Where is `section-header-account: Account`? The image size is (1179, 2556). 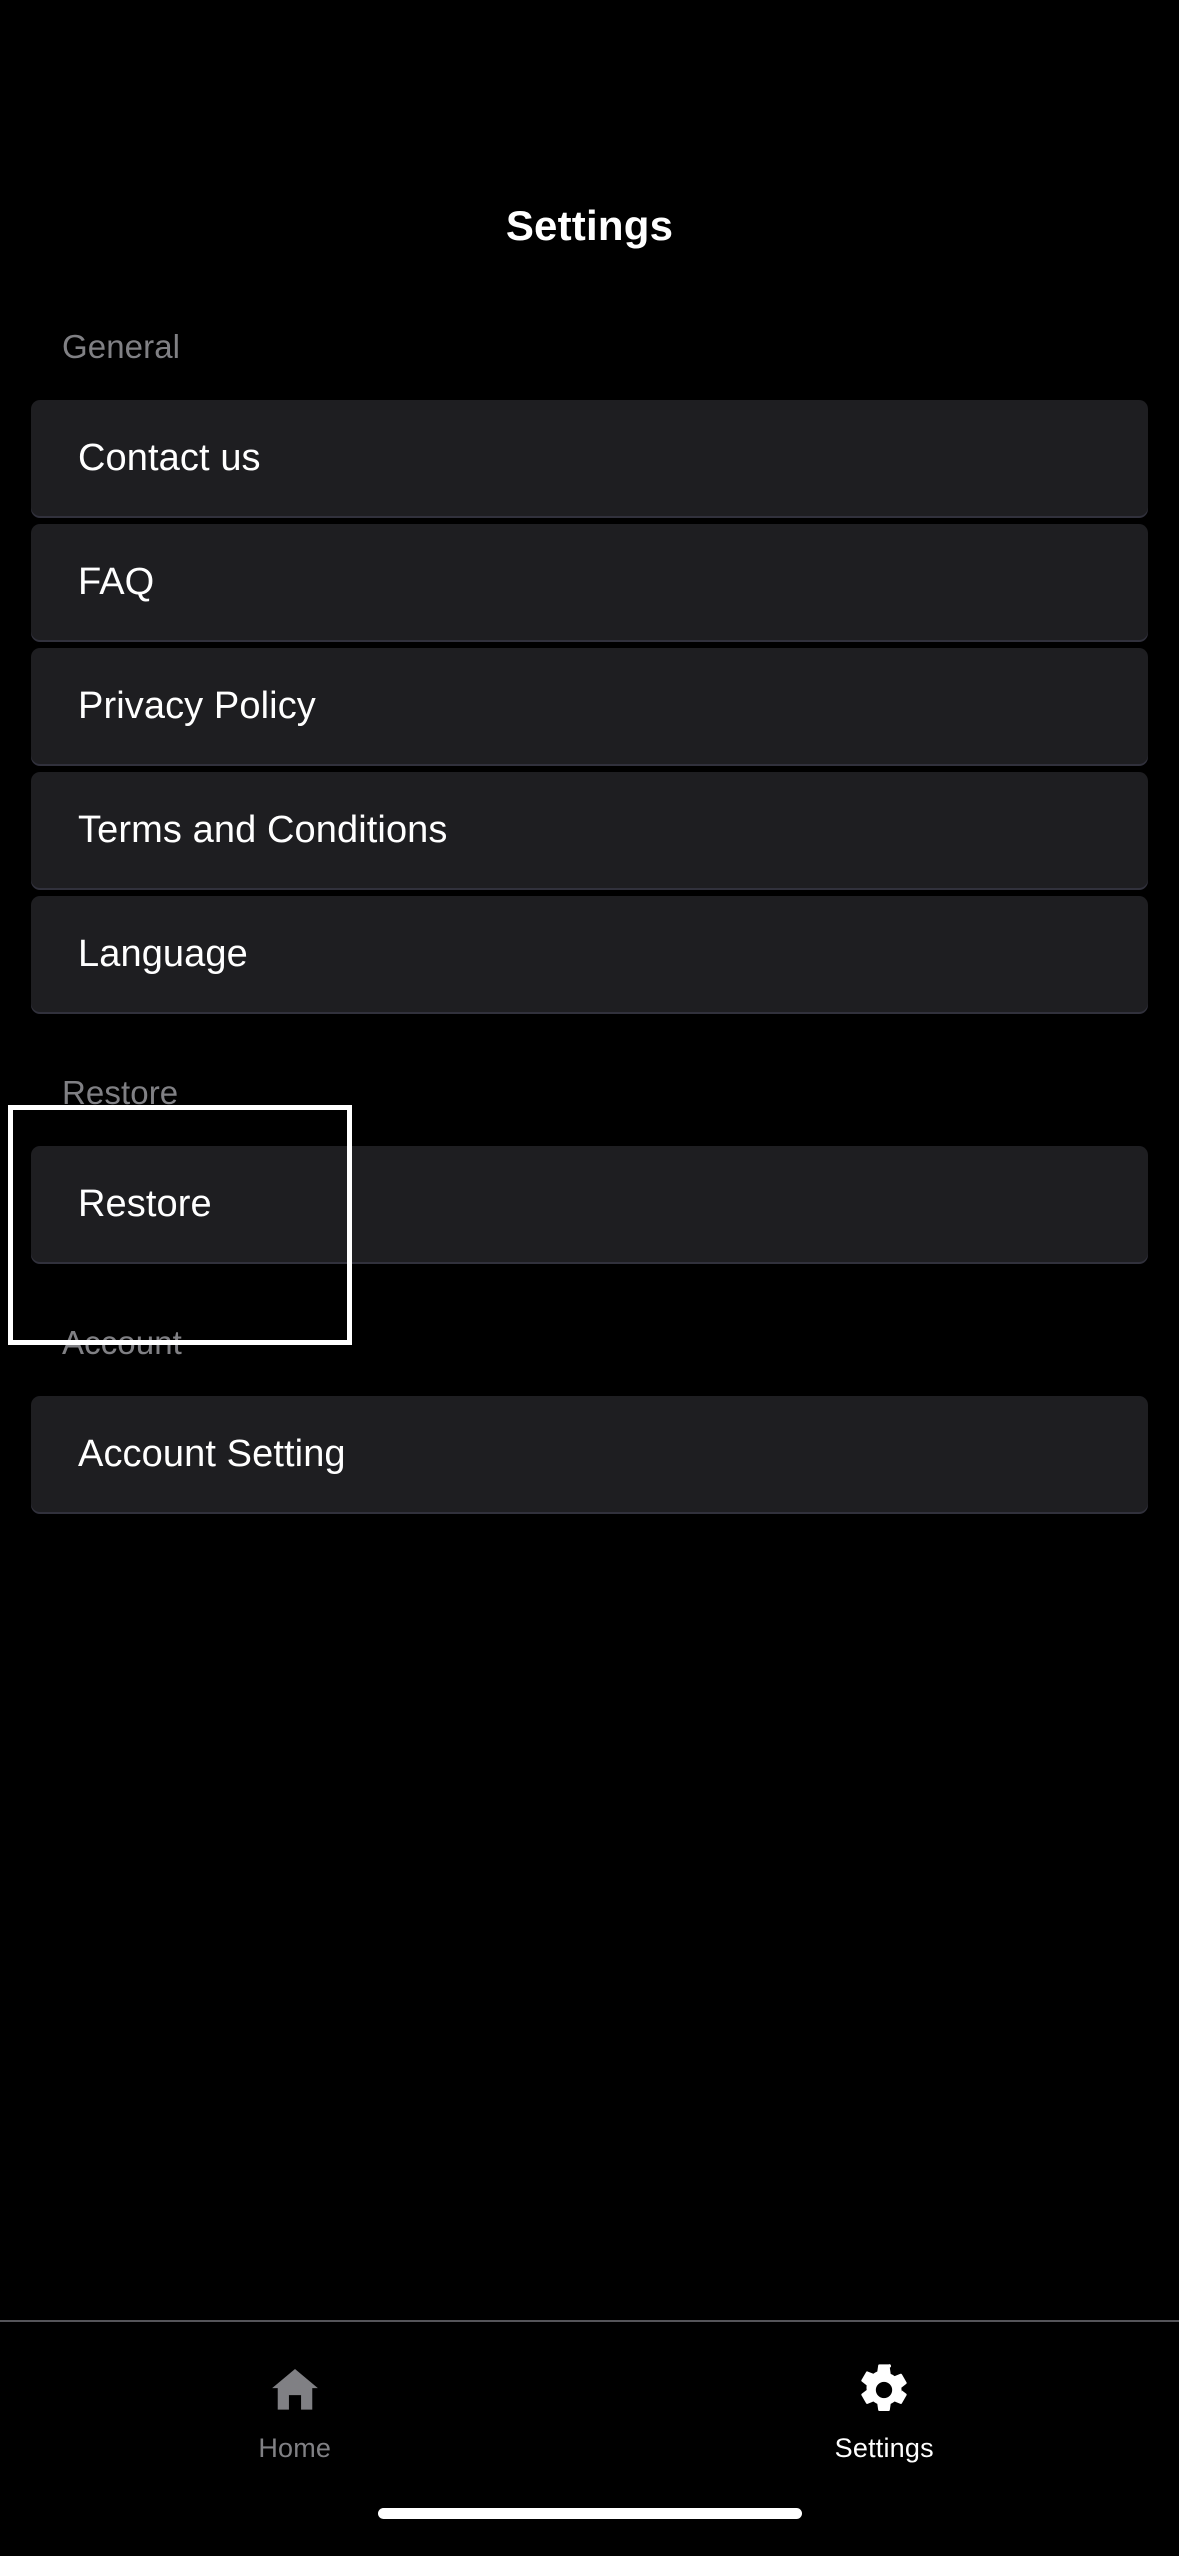
section-header-account: Account is located at coordinates (122, 1342).